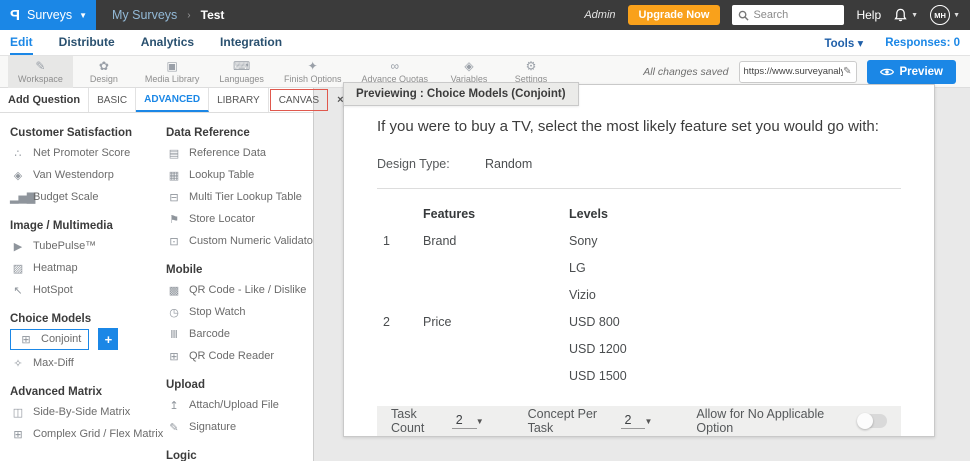  What do you see at coordinates (174, 219) in the screenshot?
I see `store-locator-pin-icon: ⚑` at bounding box center [174, 219].